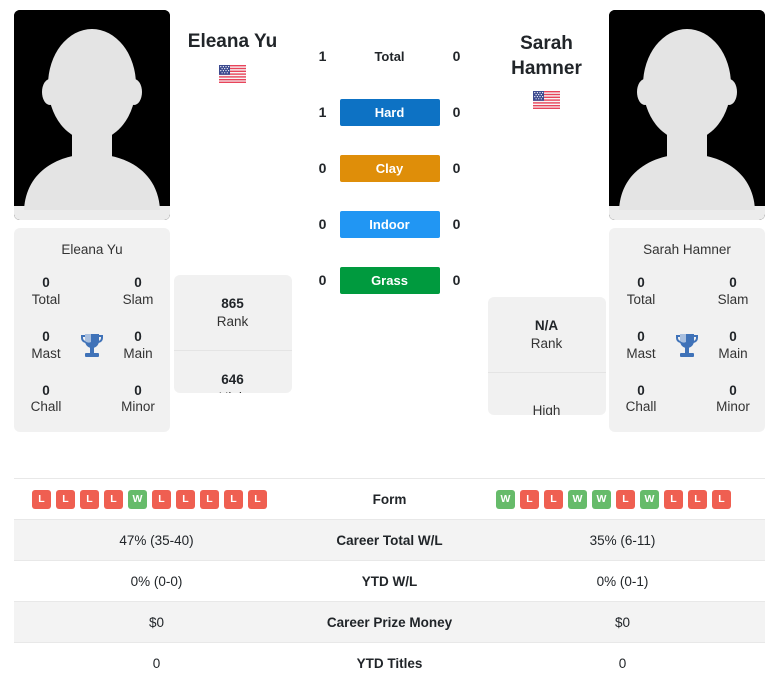 The width and height of the screenshot is (779, 699). What do you see at coordinates (156, 540) in the screenshot?
I see `left-value: 47% (35-40)` at bounding box center [156, 540].